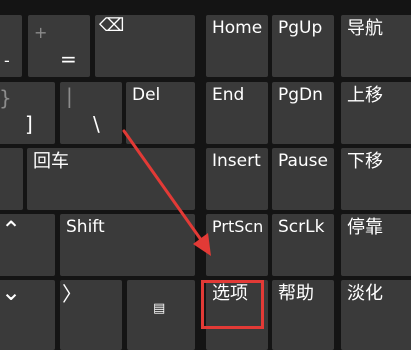  Describe the element at coordinates (365, 227) in the screenshot. I see `dock-label: 停靠` at that location.